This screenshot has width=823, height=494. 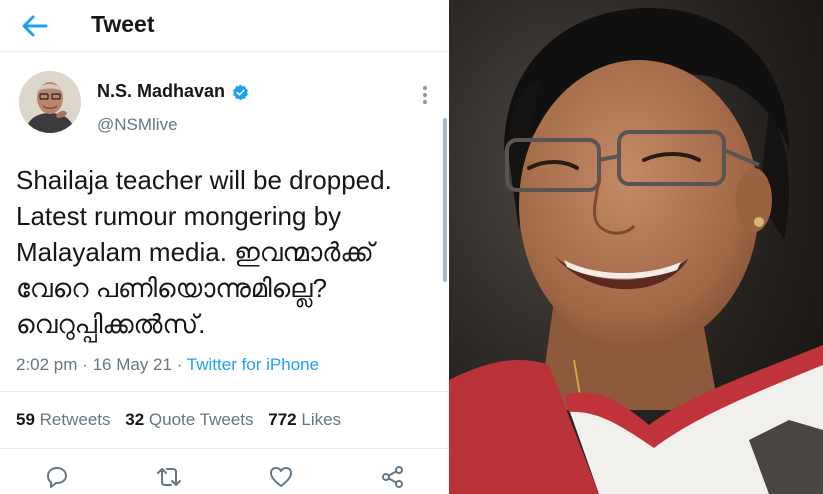 What do you see at coordinates (201, 419) in the screenshot?
I see `quote-tweets-label: Quote Tweets` at bounding box center [201, 419].